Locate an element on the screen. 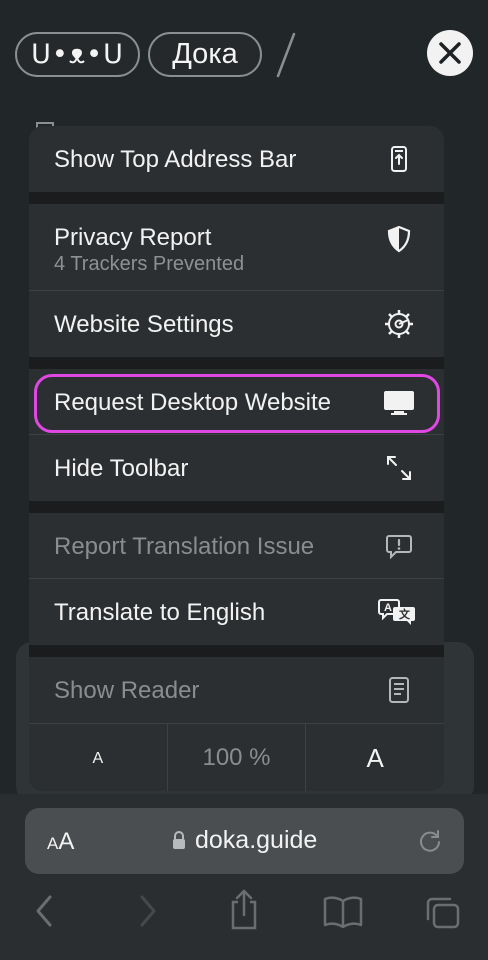 This screenshot has height=960, width=488. close-icon is located at coordinates (450, 53).